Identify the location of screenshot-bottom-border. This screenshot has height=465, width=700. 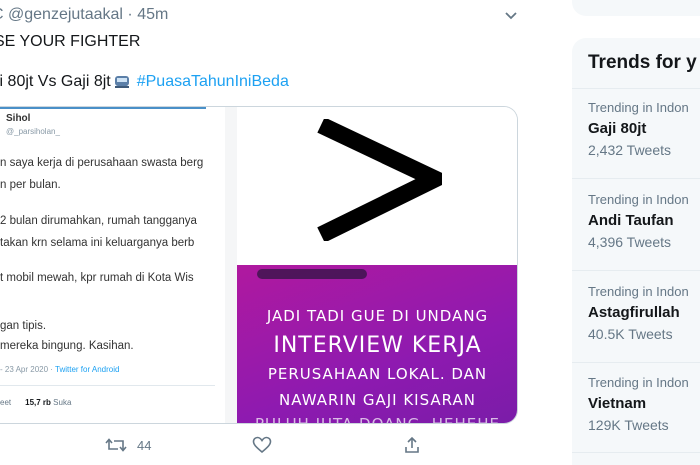
(103, 423).